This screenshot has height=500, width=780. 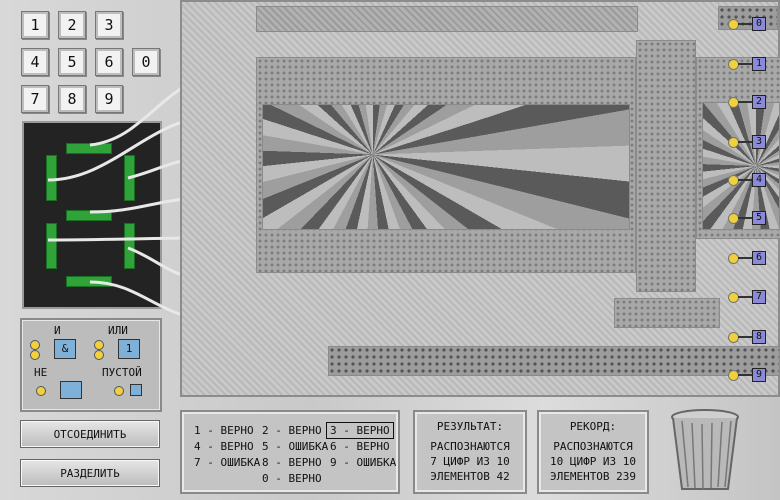 What do you see at coordinates (759, 180) in the screenshot?
I see `output-label: 4` at bounding box center [759, 180].